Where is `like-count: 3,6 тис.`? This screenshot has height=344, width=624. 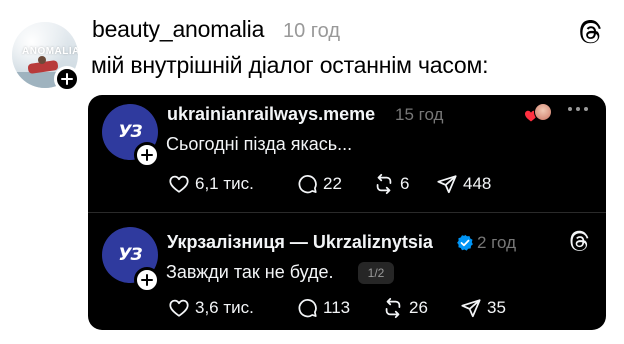
like-count: 3,6 тис. is located at coordinates (224, 307).